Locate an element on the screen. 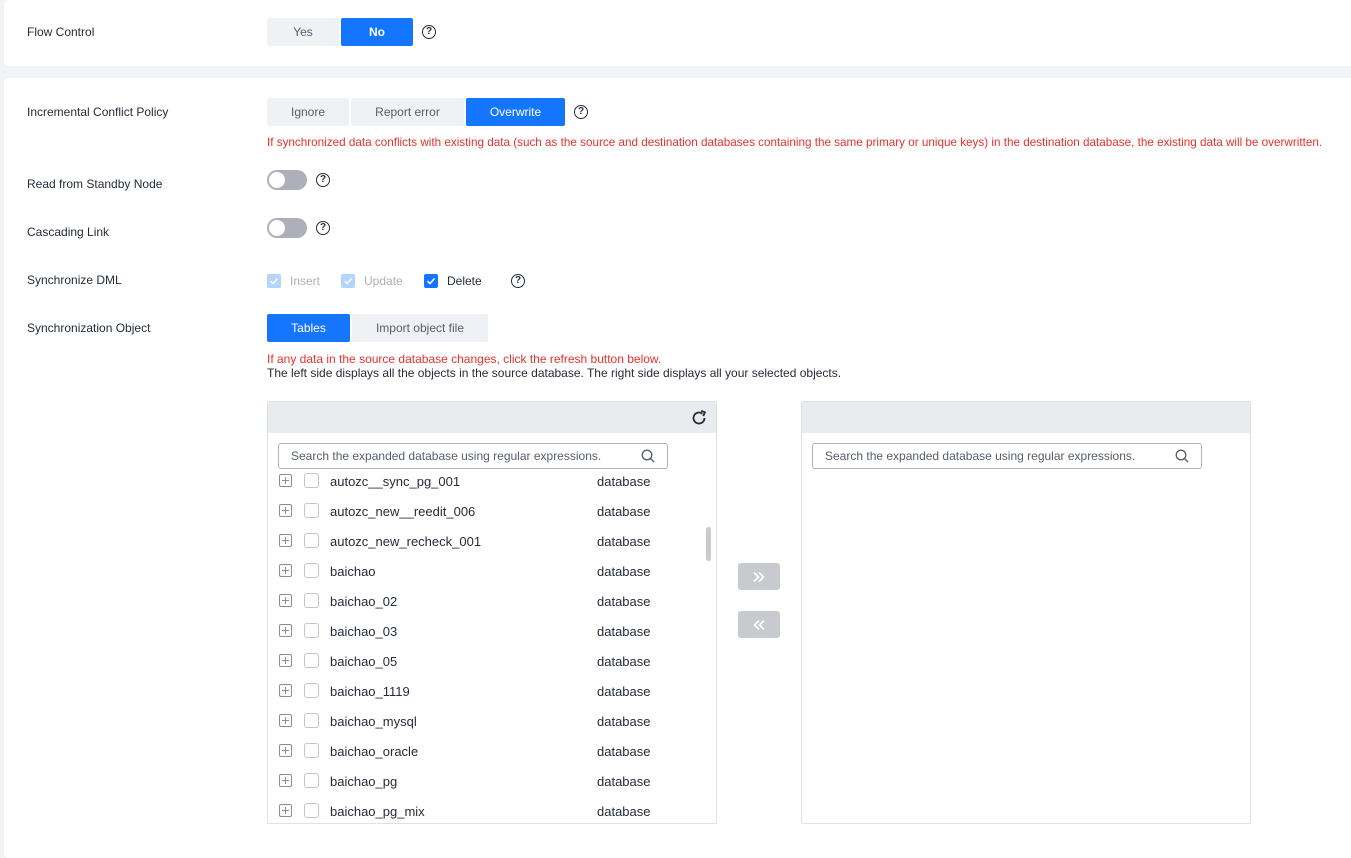  flow-control-yes-button: Yes is located at coordinates (303, 32).